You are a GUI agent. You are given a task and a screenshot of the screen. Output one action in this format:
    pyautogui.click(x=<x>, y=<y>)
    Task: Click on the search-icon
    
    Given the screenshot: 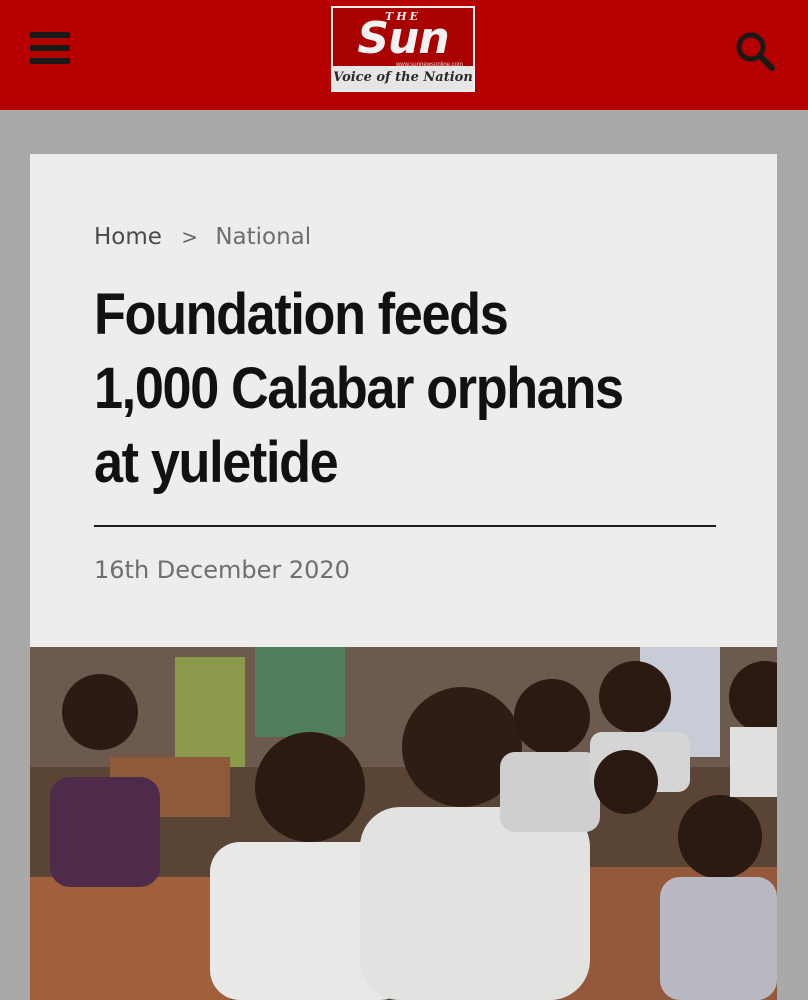 What is the action you would take?
    pyautogui.click(x=755, y=51)
    